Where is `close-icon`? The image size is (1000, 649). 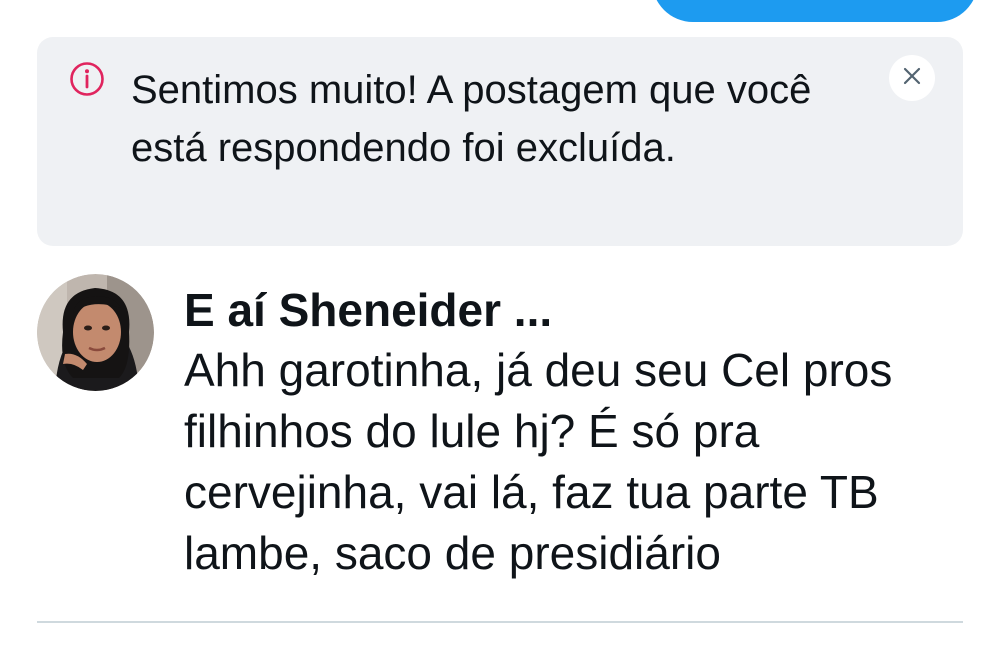 close-icon is located at coordinates (912, 78).